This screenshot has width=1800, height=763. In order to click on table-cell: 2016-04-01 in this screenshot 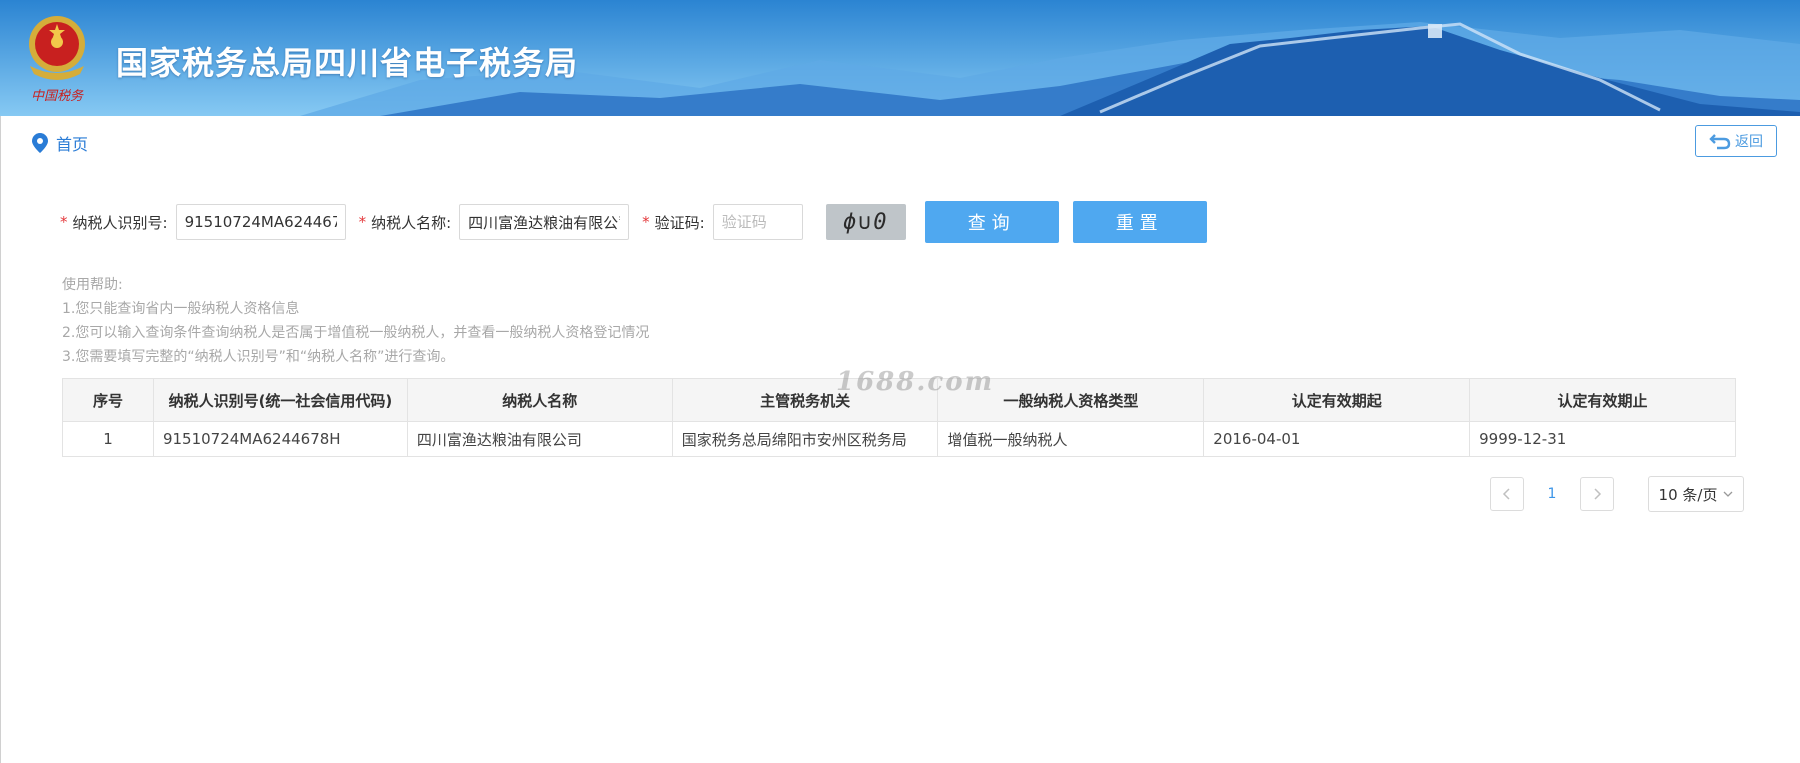, I will do `click(1337, 439)`.